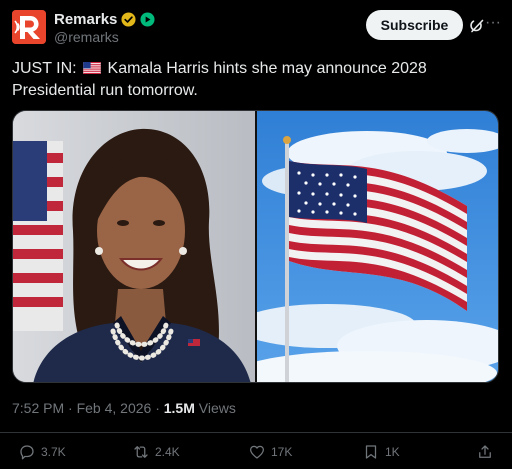  What do you see at coordinates (282, 452) in the screenshot?
I see `like-count: 17K` at bounding box center [282, 452].